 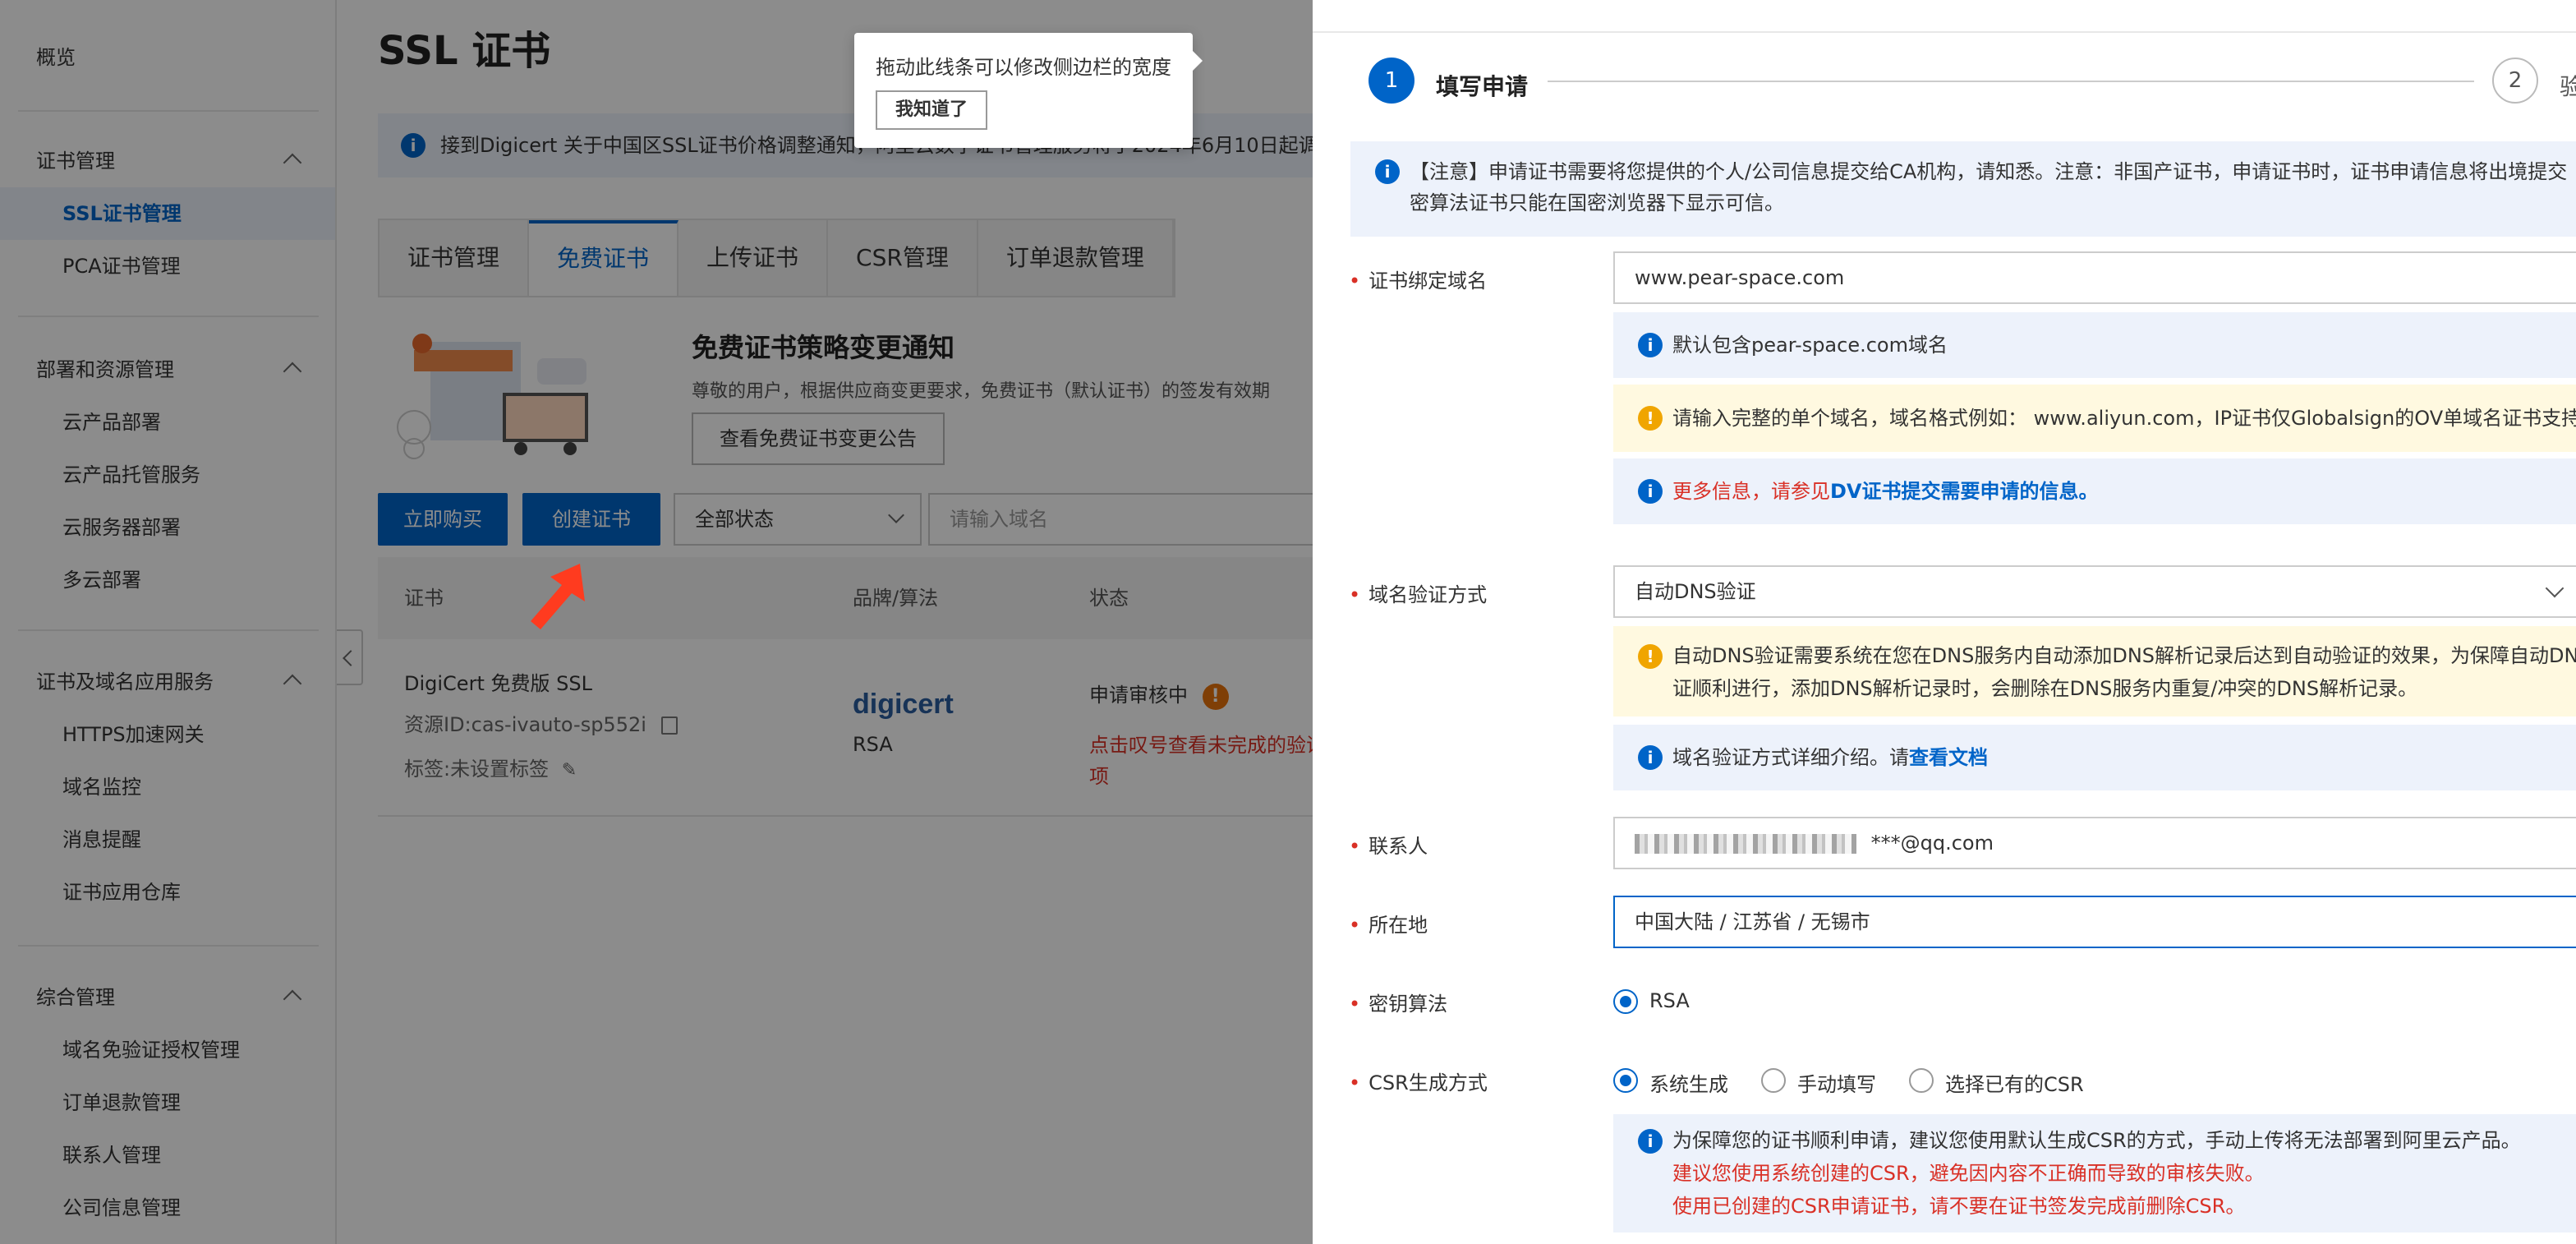 What do you see at coordinates (2094, 843) in the screenshot?
I see `contact-select: ***@qq.com` at bounding box center [2094, 843].